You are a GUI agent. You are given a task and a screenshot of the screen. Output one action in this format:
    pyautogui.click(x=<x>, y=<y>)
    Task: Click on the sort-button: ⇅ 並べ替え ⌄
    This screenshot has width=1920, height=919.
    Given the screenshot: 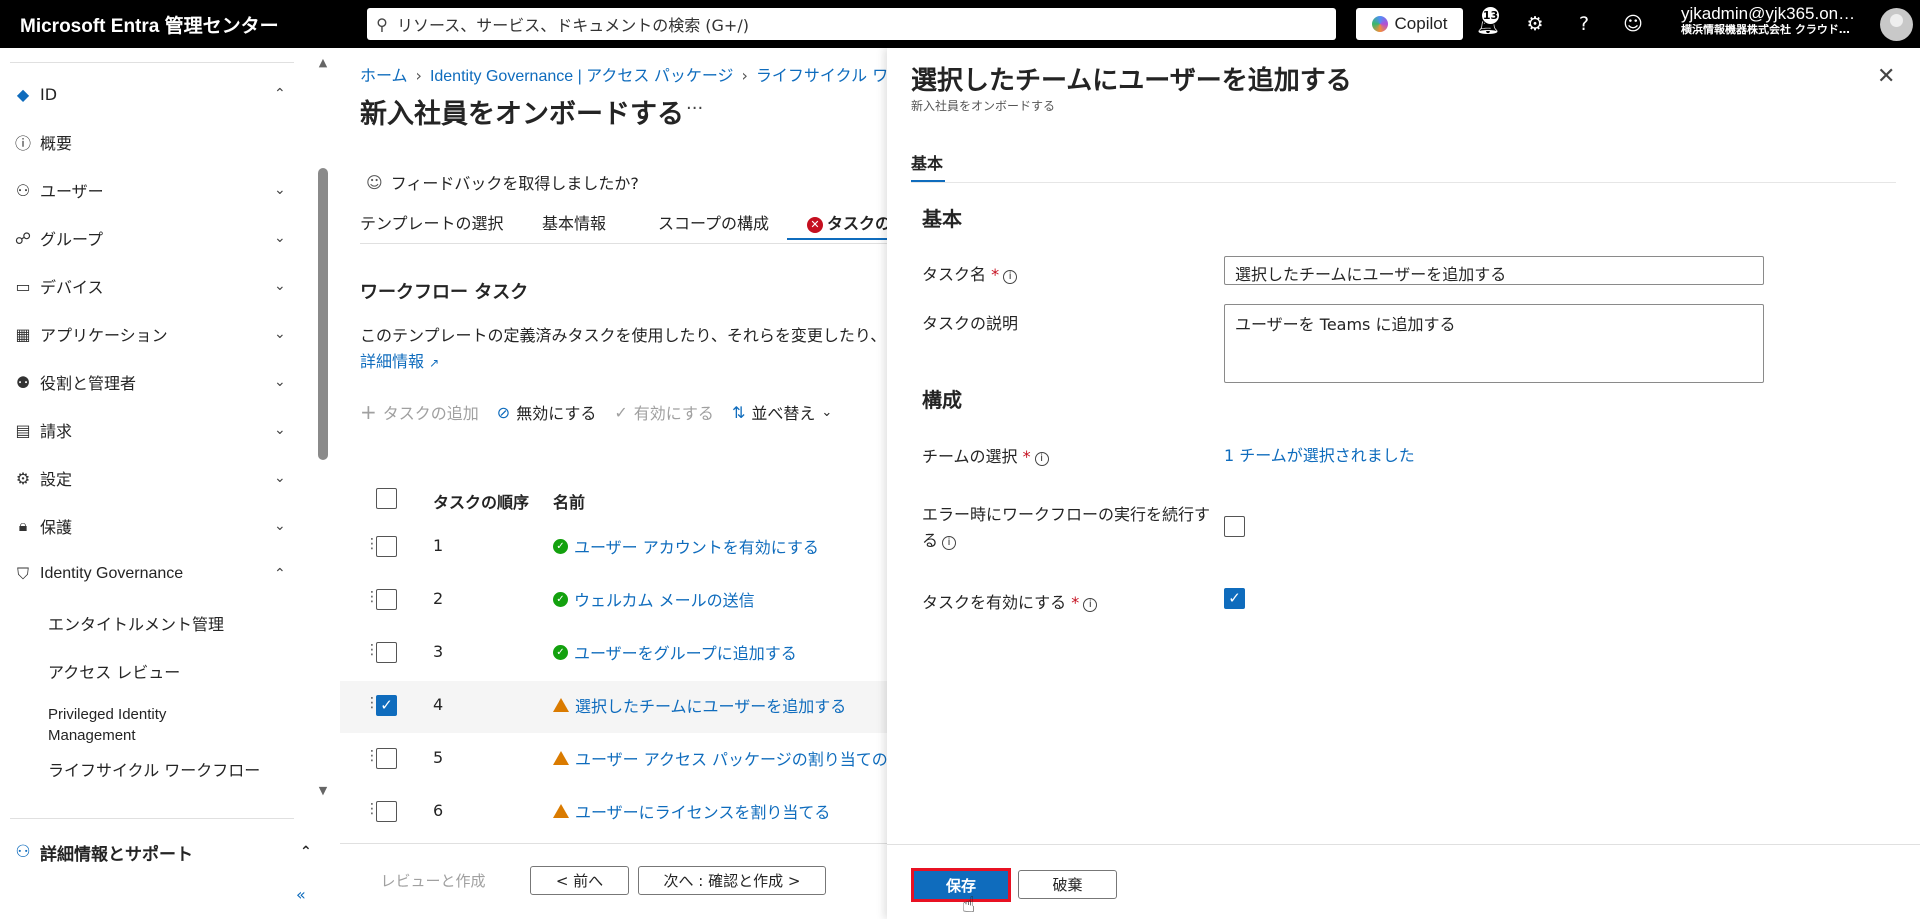 What is the action you would take?
    pyautogui.click(x=782, y=412)
    